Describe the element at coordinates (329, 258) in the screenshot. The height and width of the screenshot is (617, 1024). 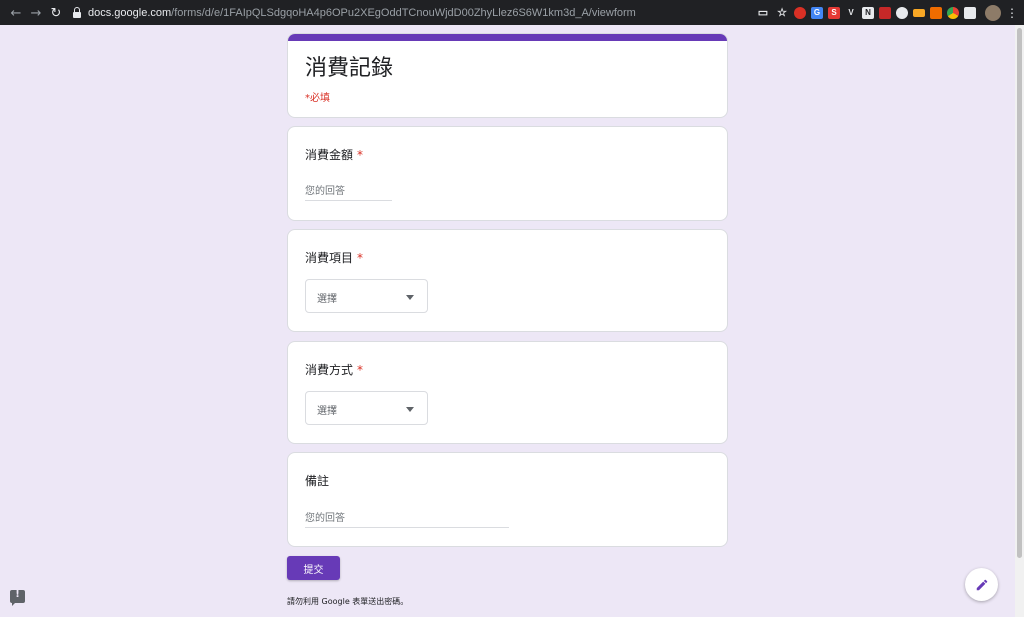
I see `question-label: 消費項目` at that location.